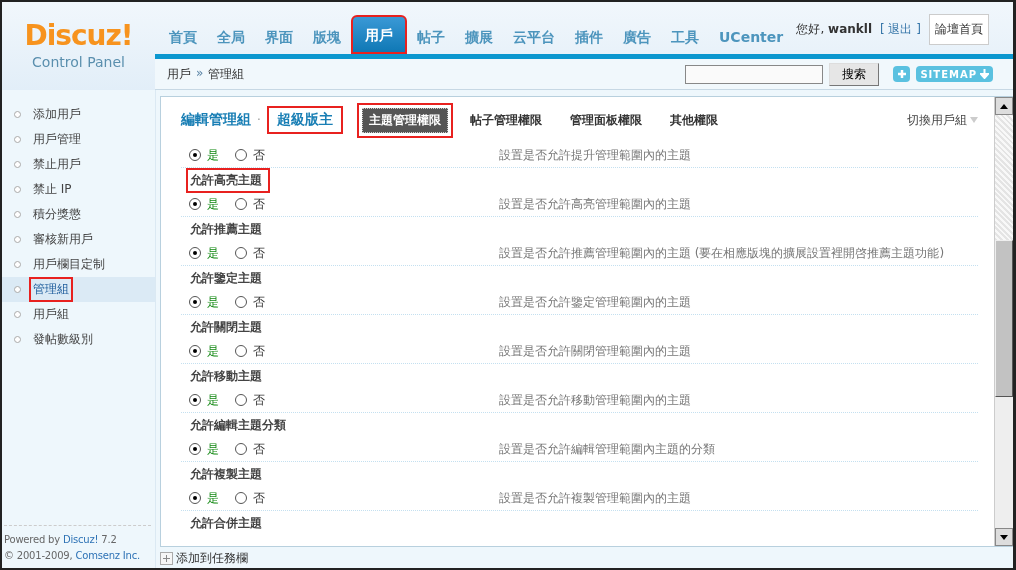  What do you see at coordinates (179, 74) in the screenshot?
I see `breadcrumb-item: 用戶` at bounding box center [179, 74].